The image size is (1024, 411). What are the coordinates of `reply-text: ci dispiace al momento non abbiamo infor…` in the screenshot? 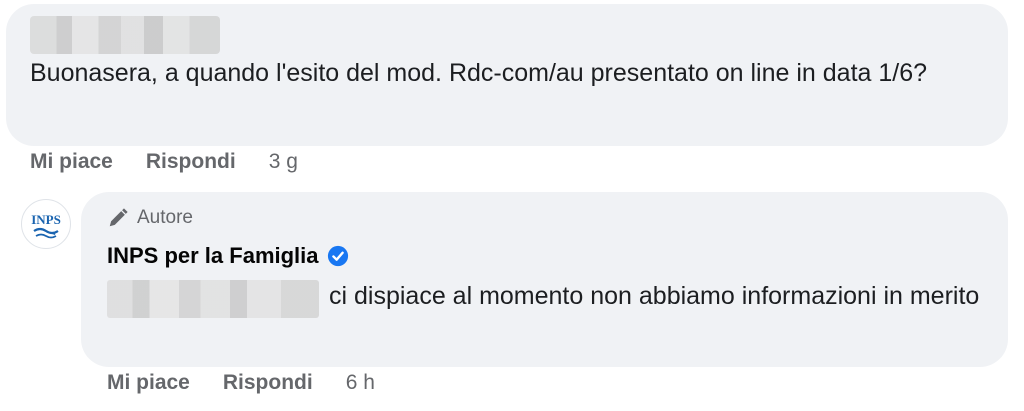 It's located at (654, 296).